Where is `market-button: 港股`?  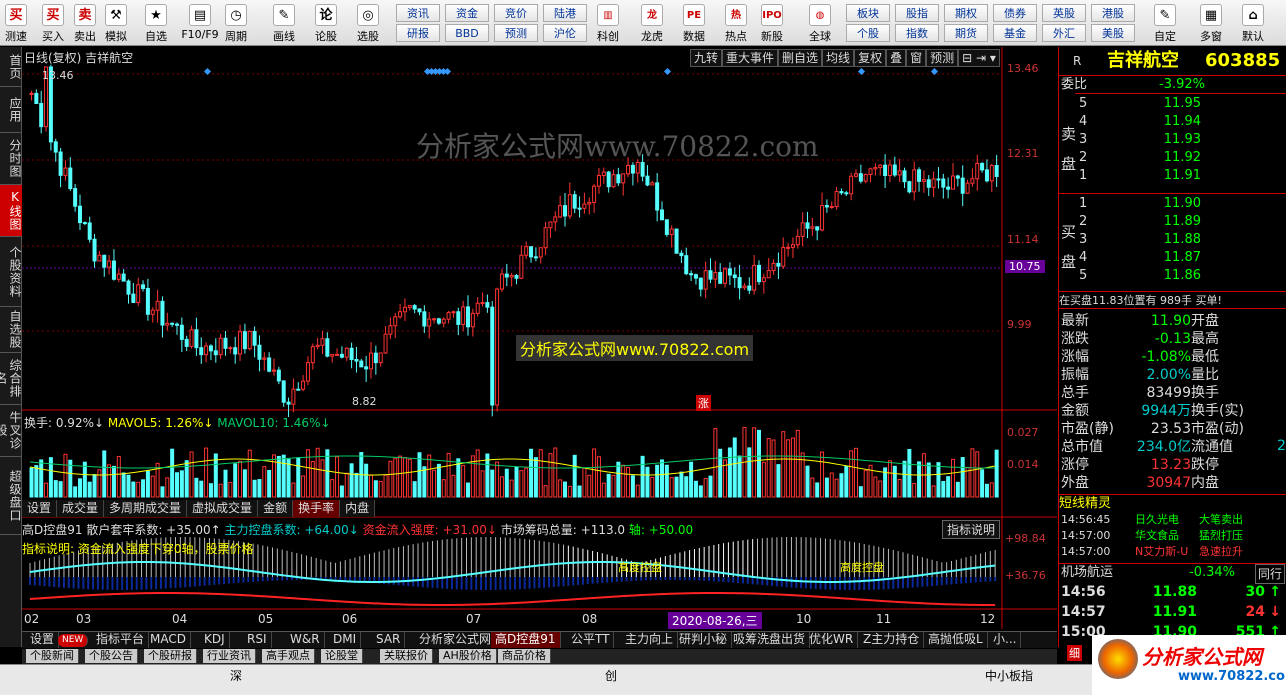 market-button: 港股 is located at coordinates (1113, 13).